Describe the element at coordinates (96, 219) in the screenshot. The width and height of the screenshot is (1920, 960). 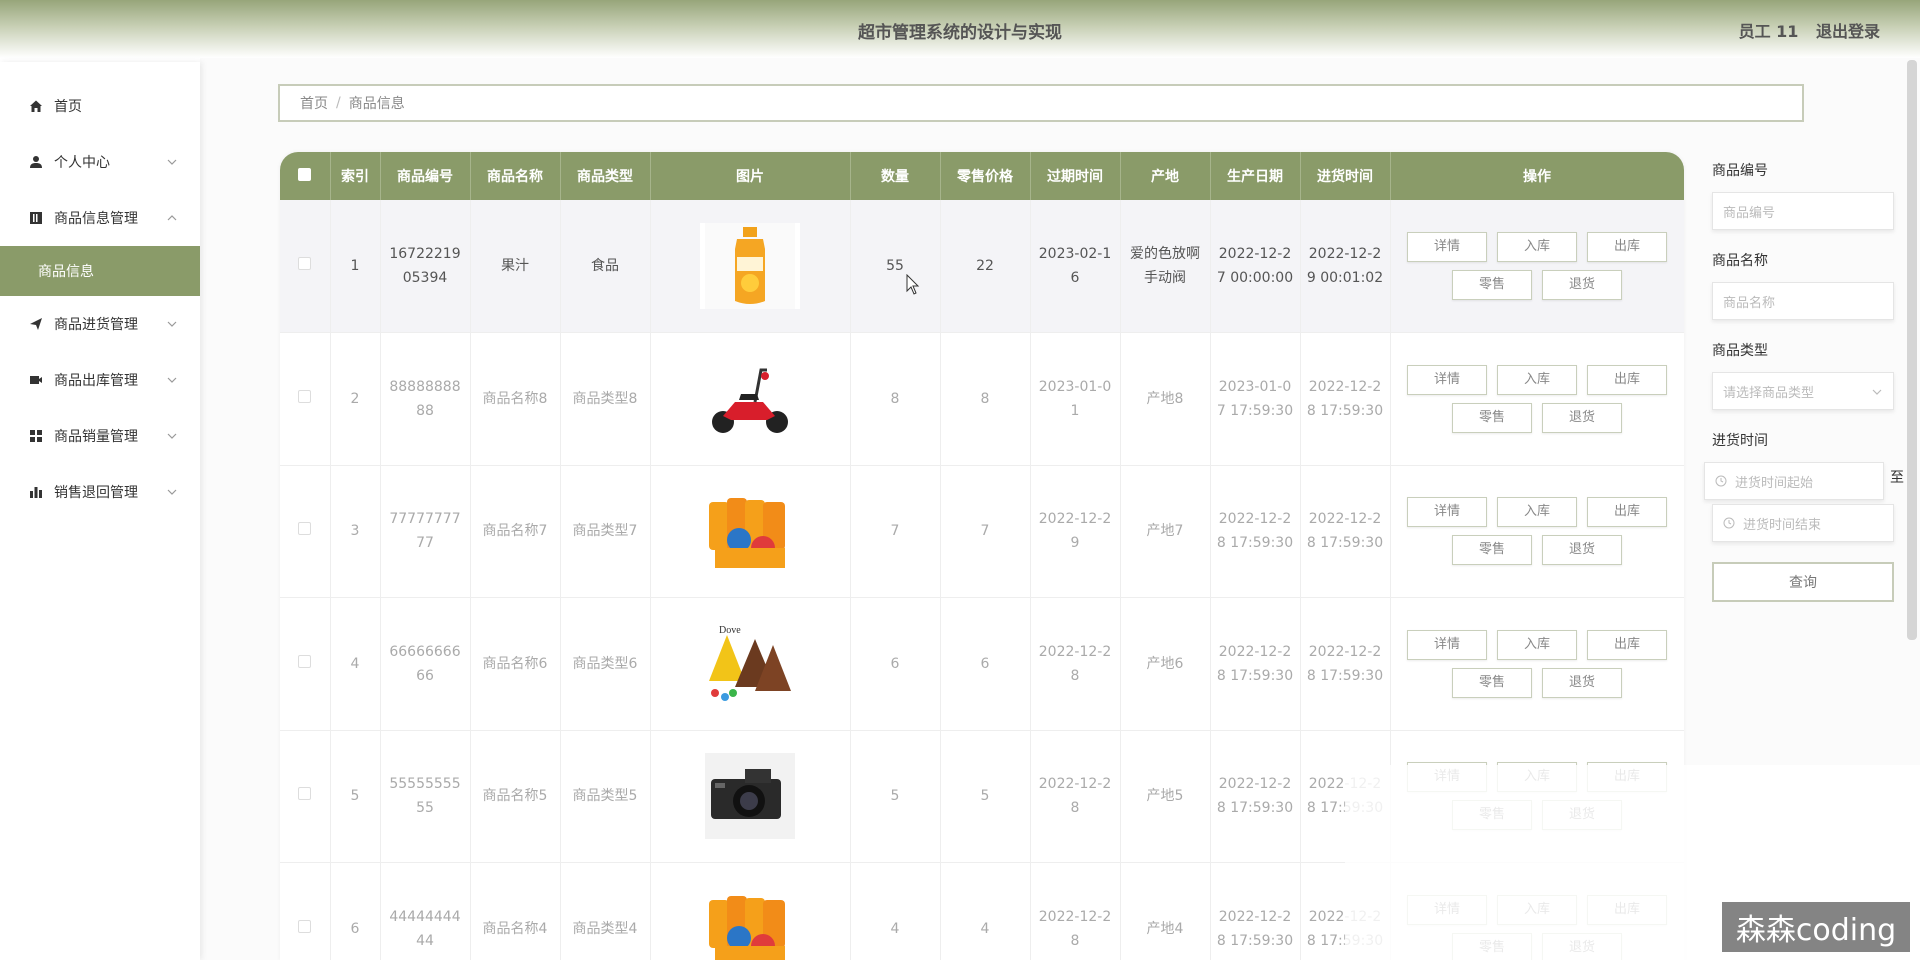
I see `sidebar-item-label: 商品信息管理` at that location.